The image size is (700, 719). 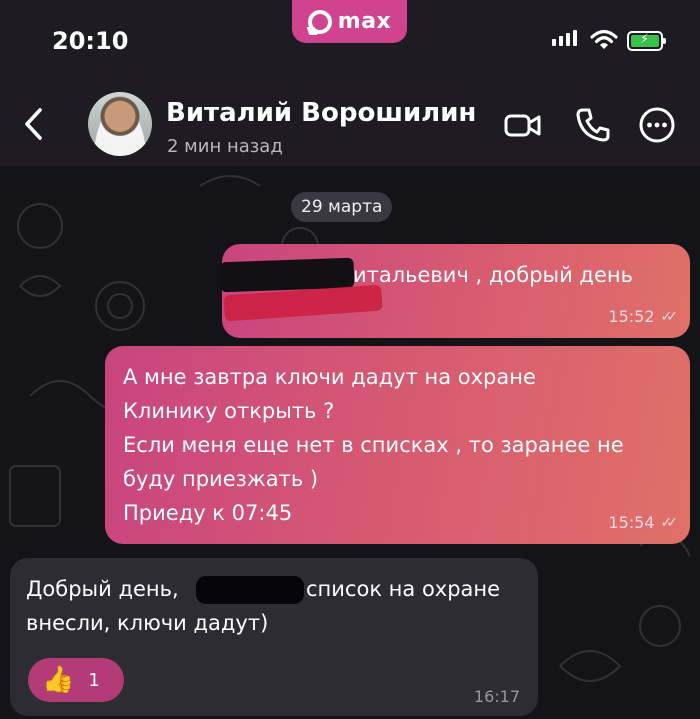 What do you see at coordinates (229, 411) in the screenshot?
I see `message-line: Клинику открыть ?` at bounding box center [229, 411].